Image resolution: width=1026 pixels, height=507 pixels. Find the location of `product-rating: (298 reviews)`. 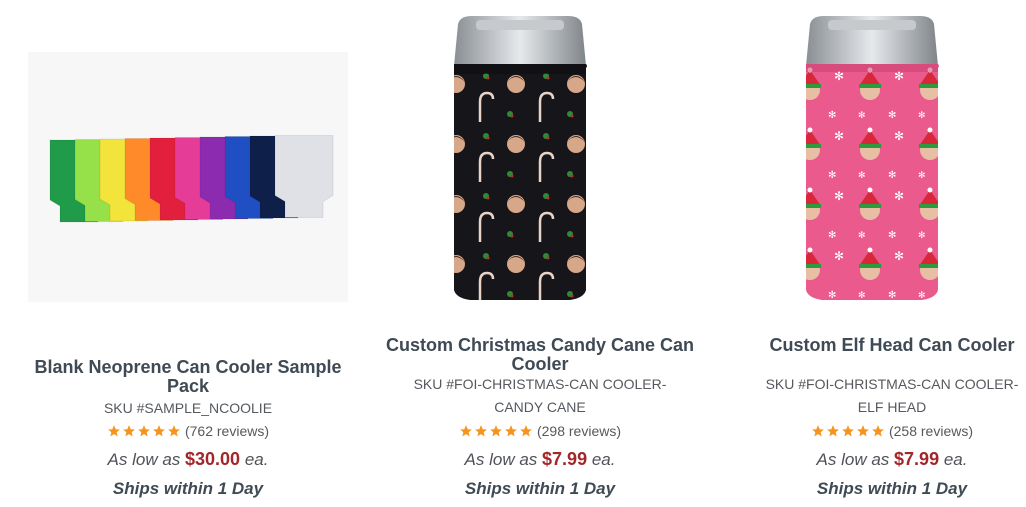

product-rating: (298 reviews) is located at coordinates (540, 431).